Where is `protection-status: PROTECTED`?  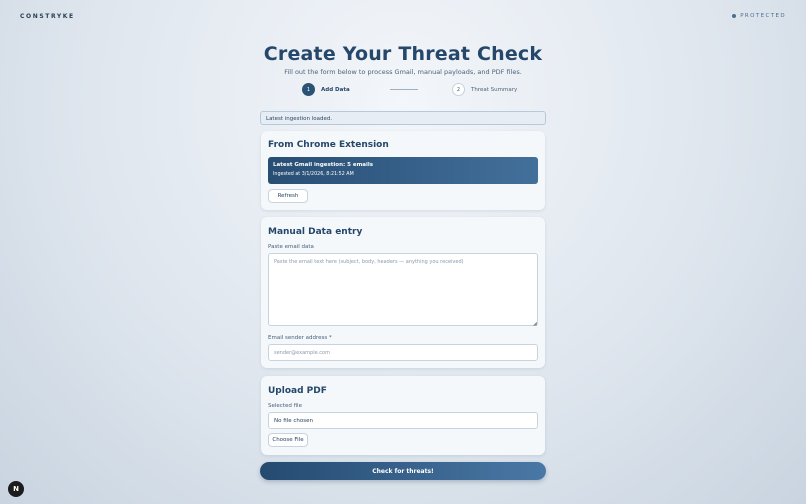
protection-status: PROTECTED is located at coordinates (759, 16).